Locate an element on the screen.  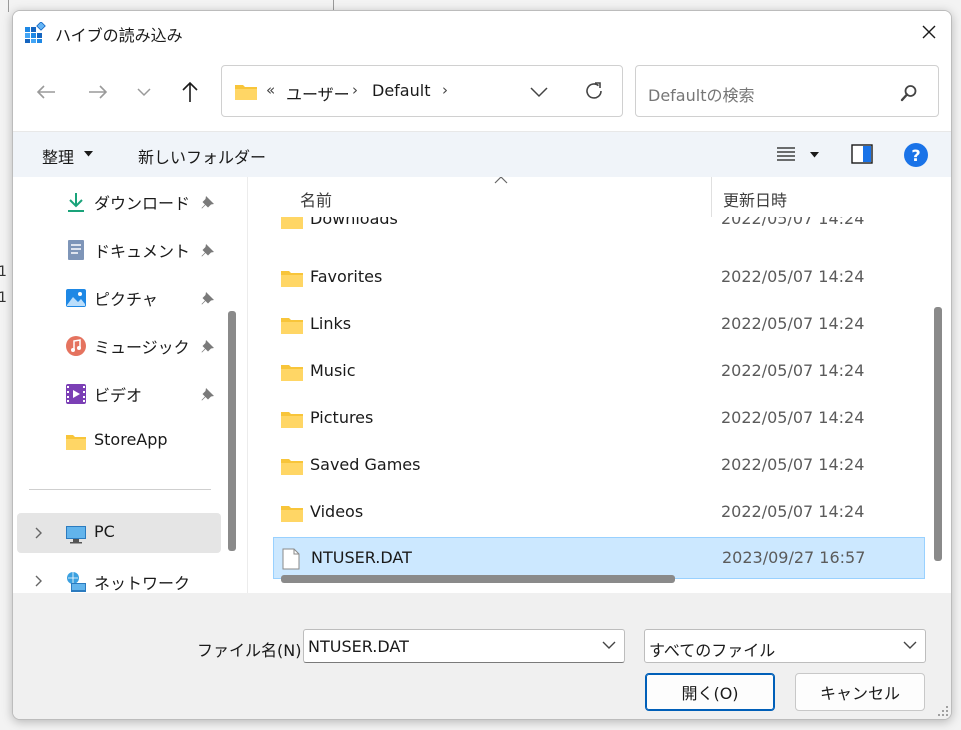
nav-item-label: ダウンロード is located at coordinates (142, 203).